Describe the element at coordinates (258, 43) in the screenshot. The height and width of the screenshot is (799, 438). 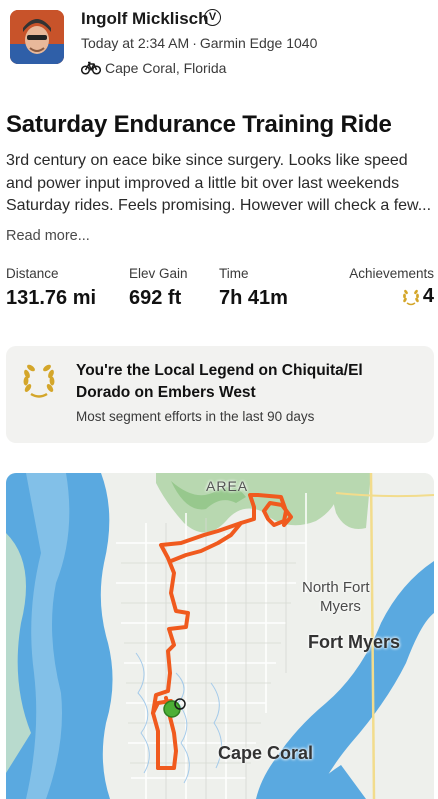
I see `activity-device: Garmin Edge 1040` at that location.